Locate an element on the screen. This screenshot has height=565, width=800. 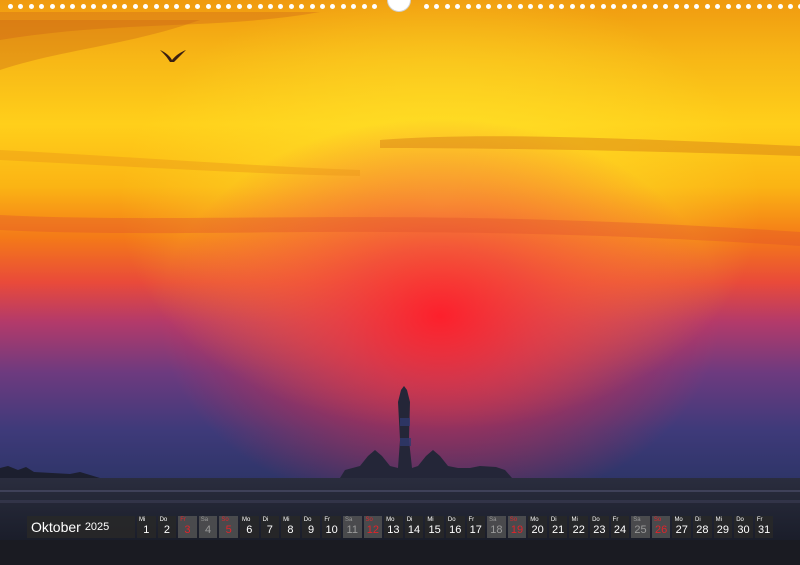
day-number: 9 is located at coordinates (311, 530).